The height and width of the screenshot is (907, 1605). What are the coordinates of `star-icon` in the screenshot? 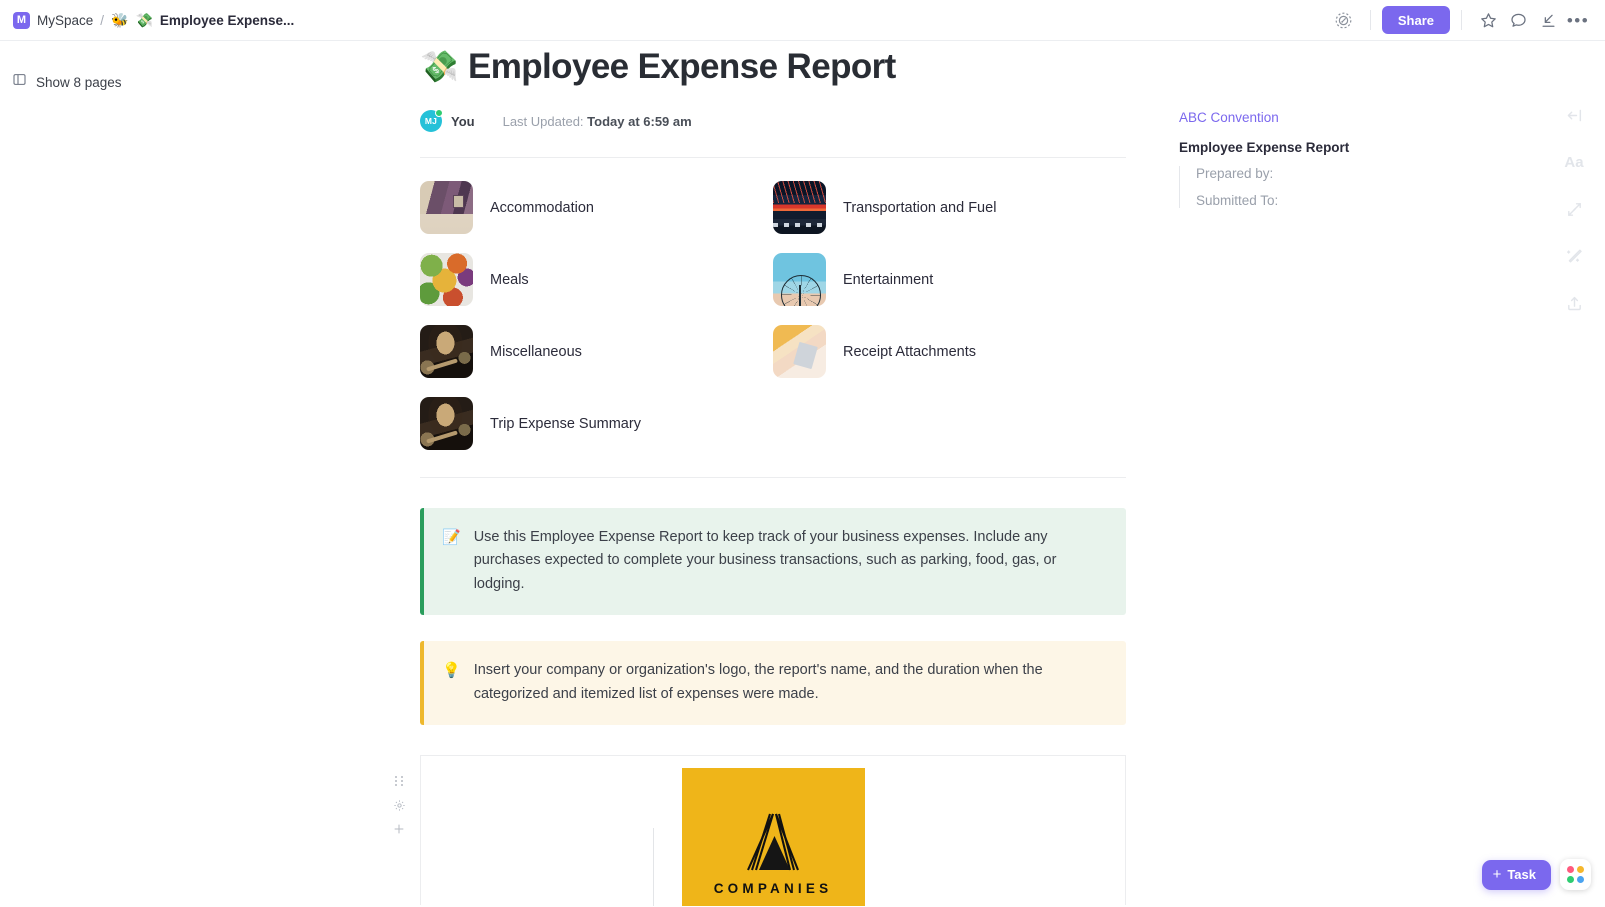 It's located at (1488, 20).